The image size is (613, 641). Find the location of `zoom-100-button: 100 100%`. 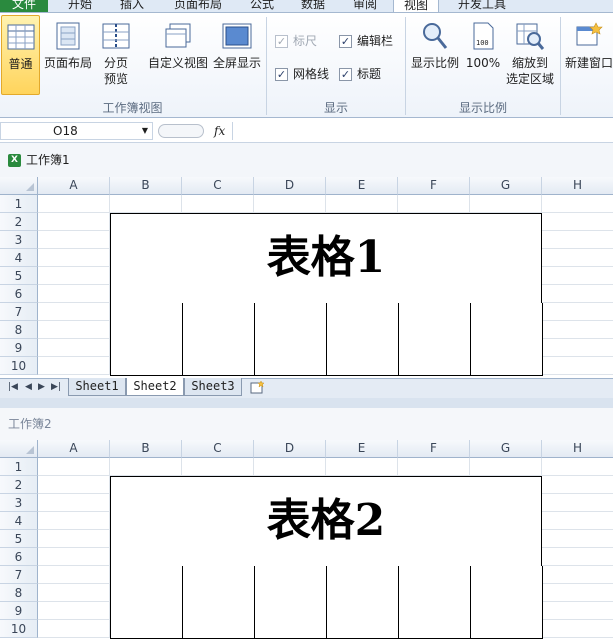

zoom-100-button: 100 100% is located at coordinates (483, 46).